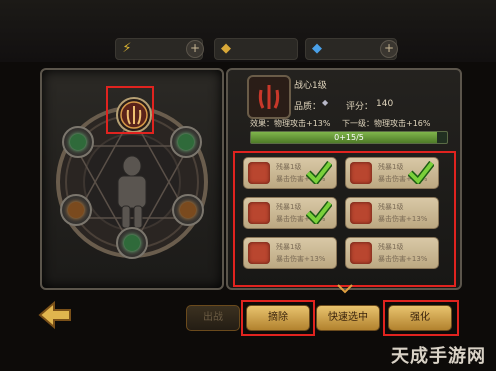  What do you see at coordinates (345, 289) in the screenshot?
I see `expand-down-icon` at bounding box center [345, 289].